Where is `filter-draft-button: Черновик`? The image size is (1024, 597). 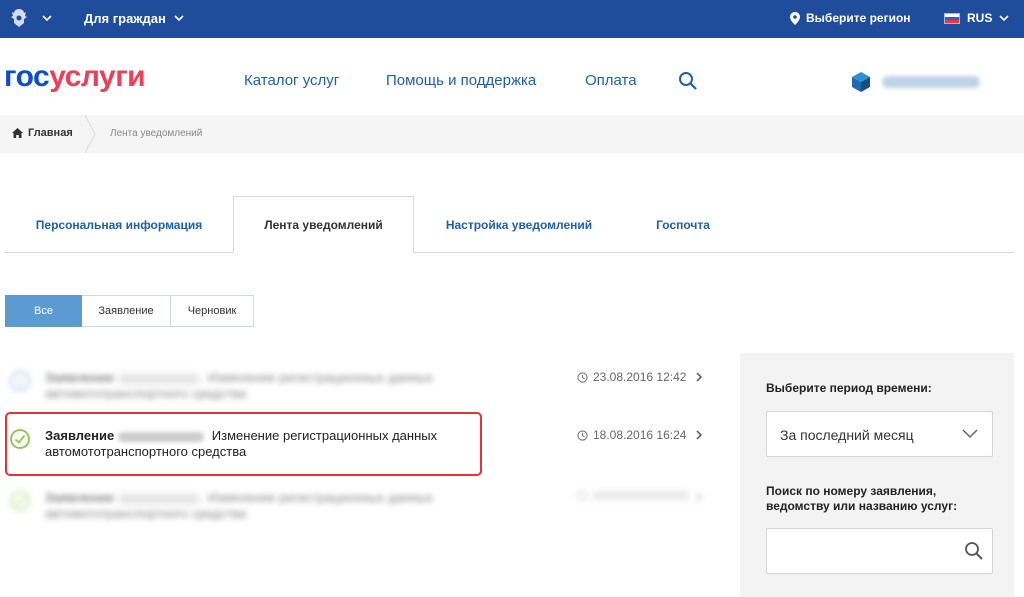
filter-draft-button: Черновик is located at coordinates (212, 311).